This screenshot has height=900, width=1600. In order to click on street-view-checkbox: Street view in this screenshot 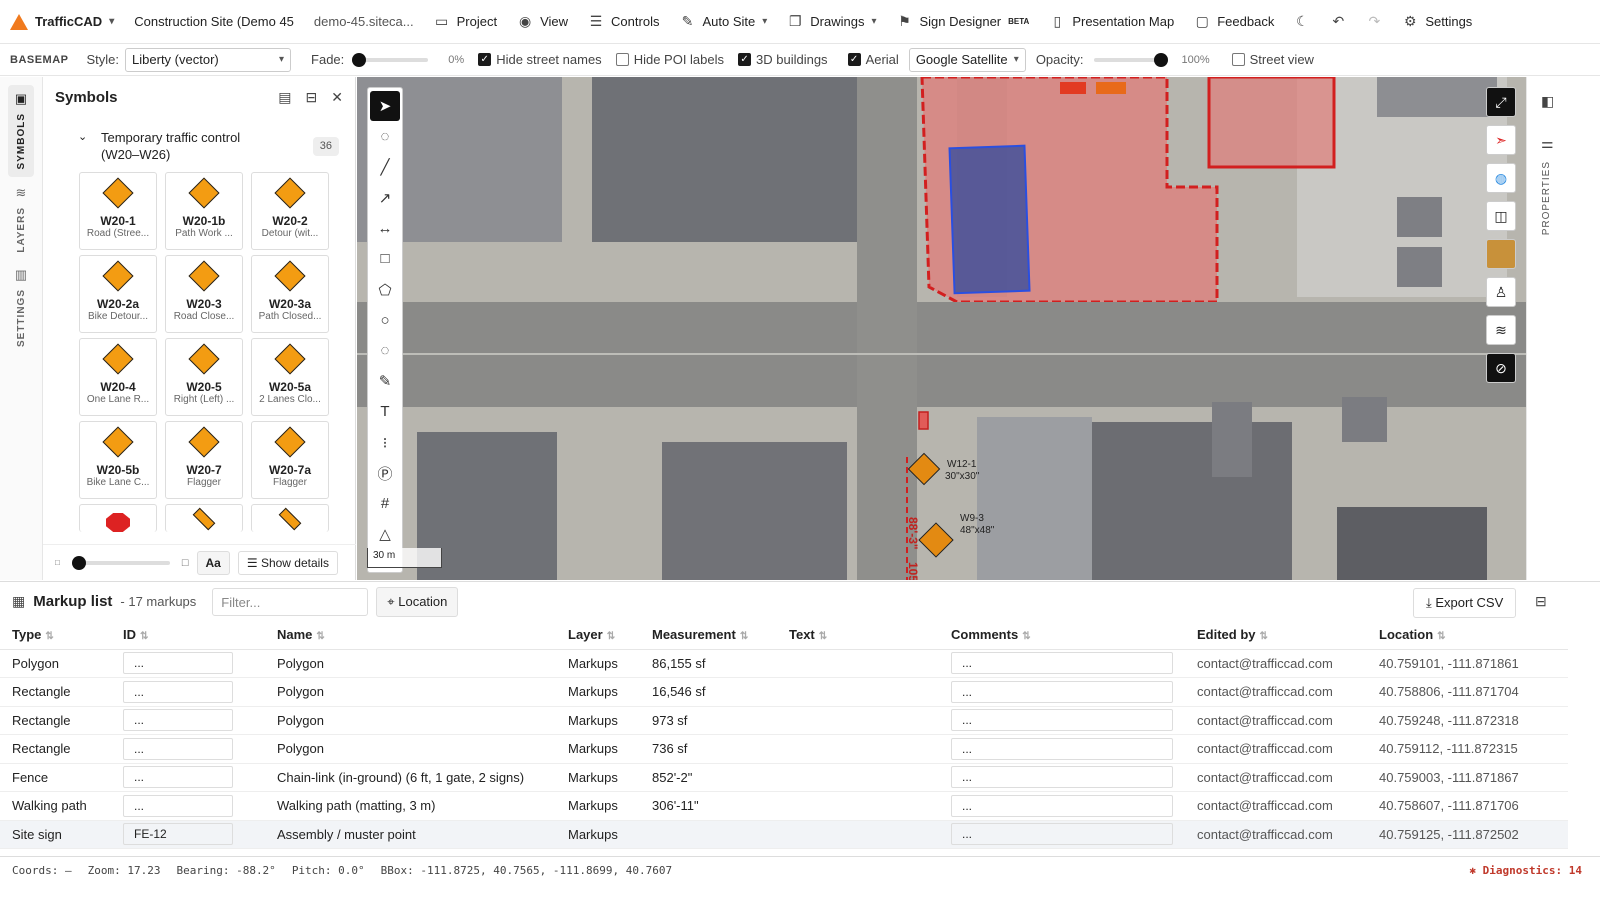, I will do `click(1272, 59)`.